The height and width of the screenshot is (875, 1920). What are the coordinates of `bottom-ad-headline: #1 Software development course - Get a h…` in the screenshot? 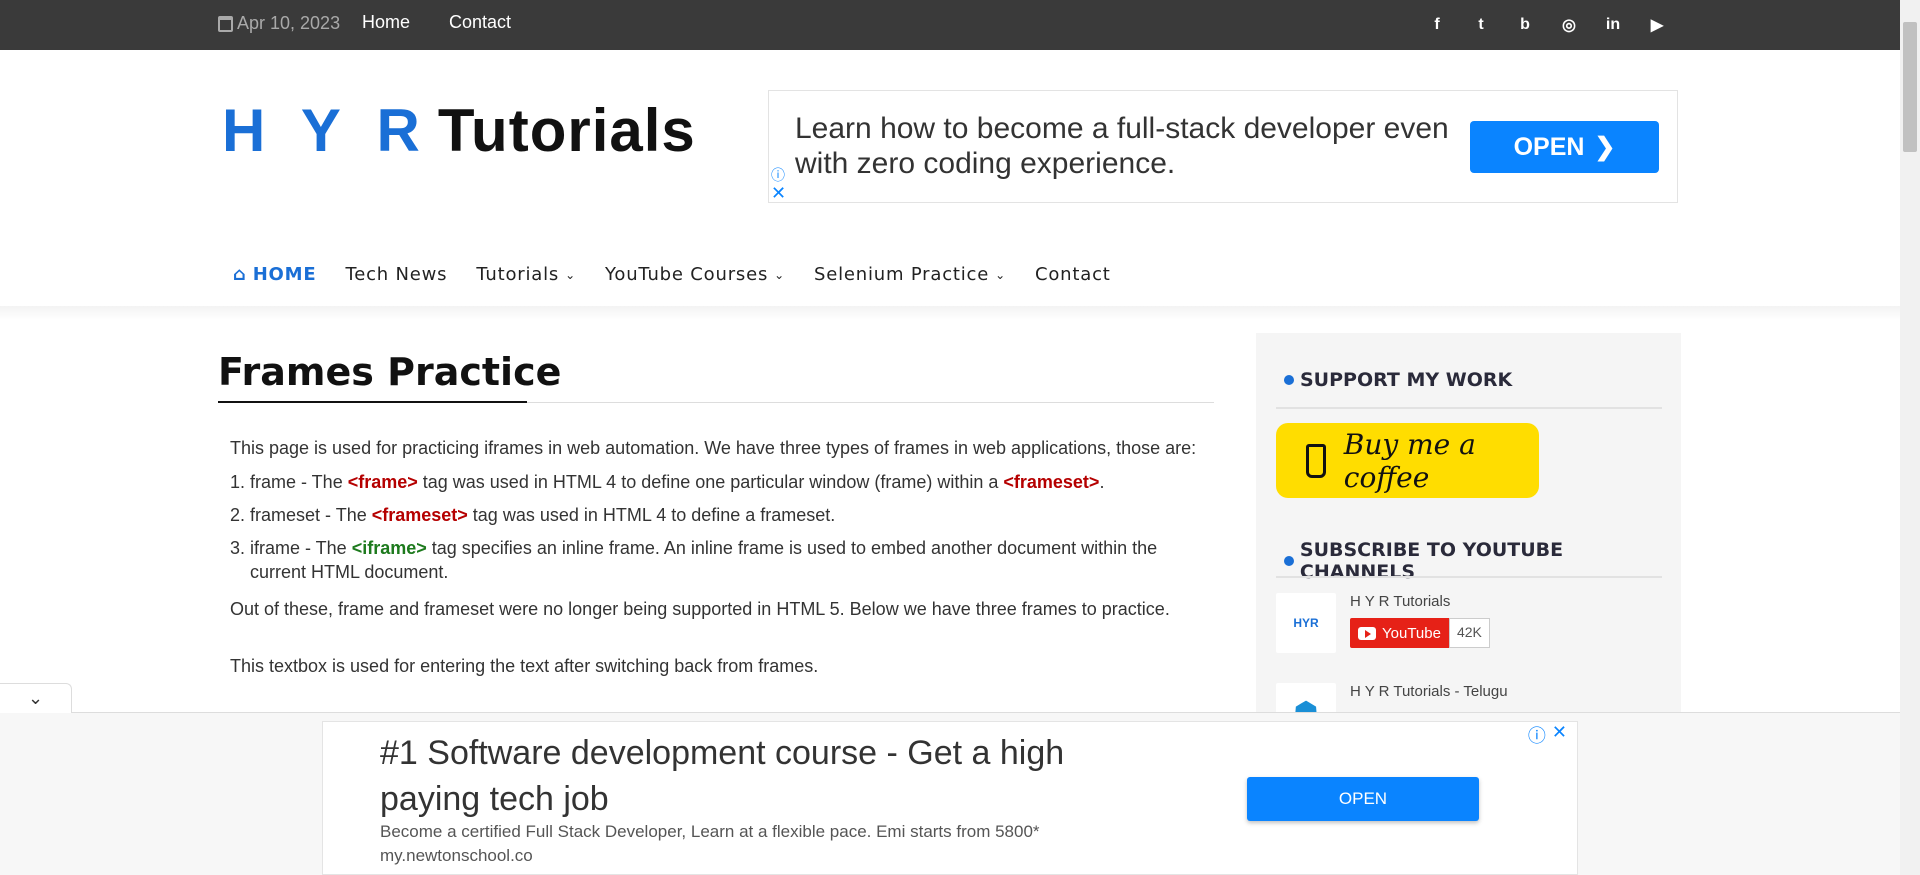 It's located at (722, 776).